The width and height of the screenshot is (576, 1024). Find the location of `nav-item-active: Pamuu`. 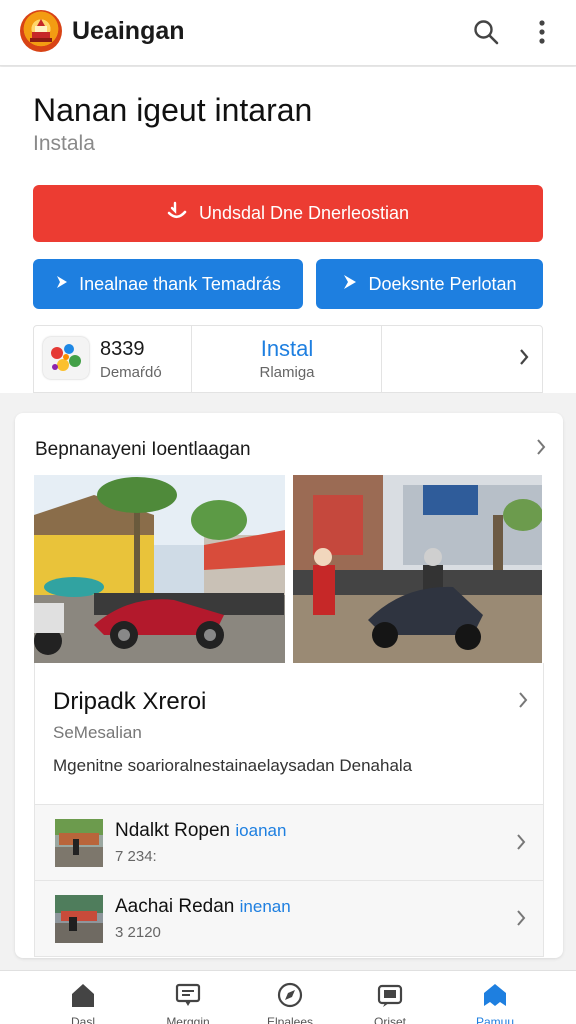

nav-item-active: Pamuu is located at coordinates (495, 997).